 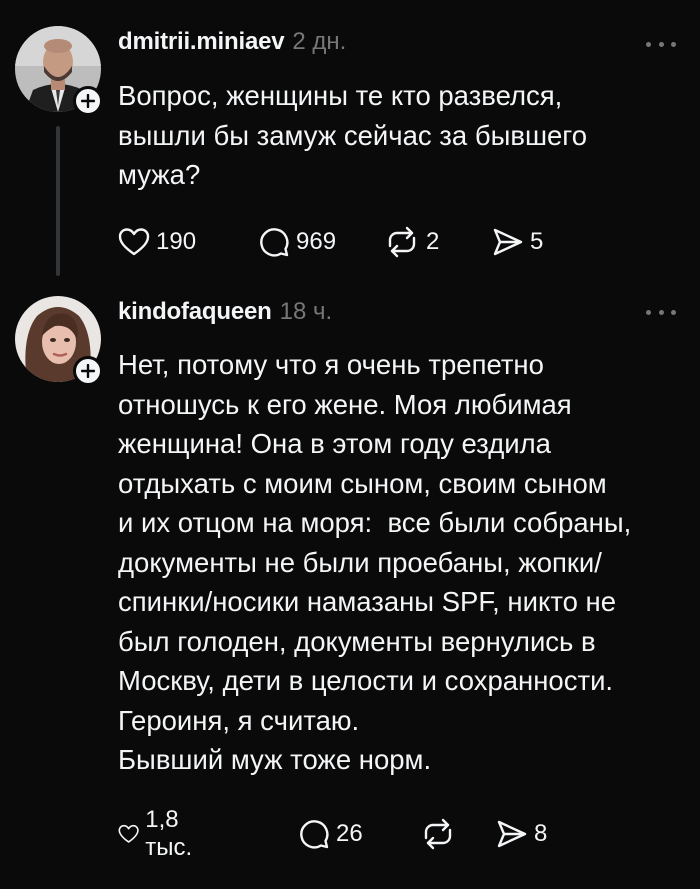 I want to click on repost-count: 2, so click(x=433, y=241).